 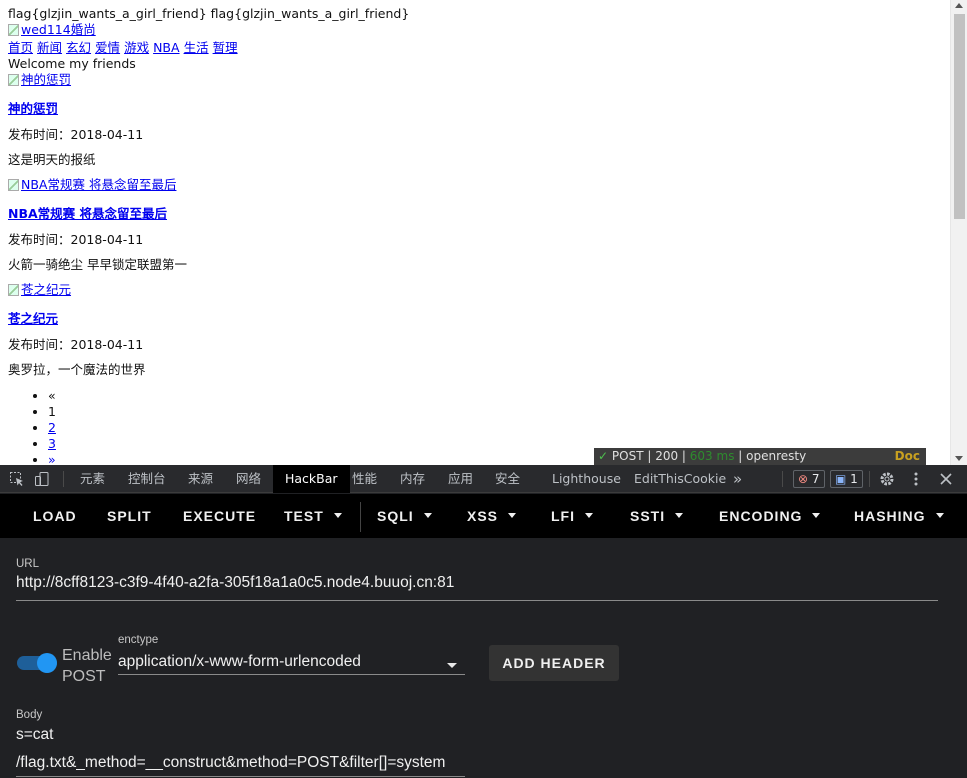 I want to click on scrollbar-thumb, so click(x=959, y=116).